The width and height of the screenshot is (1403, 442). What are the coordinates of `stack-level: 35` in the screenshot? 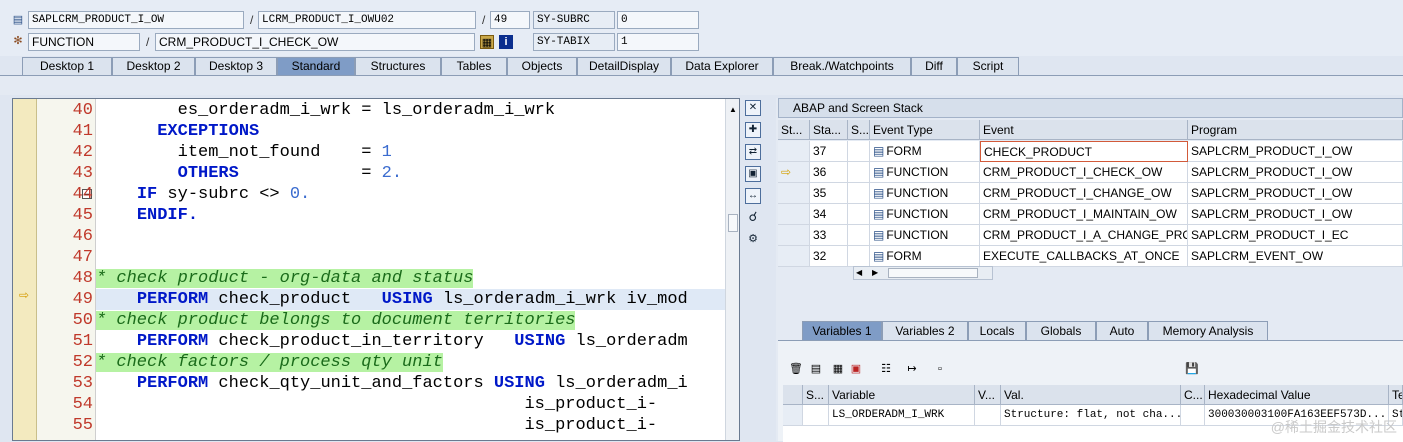 It's located at (829, 193).